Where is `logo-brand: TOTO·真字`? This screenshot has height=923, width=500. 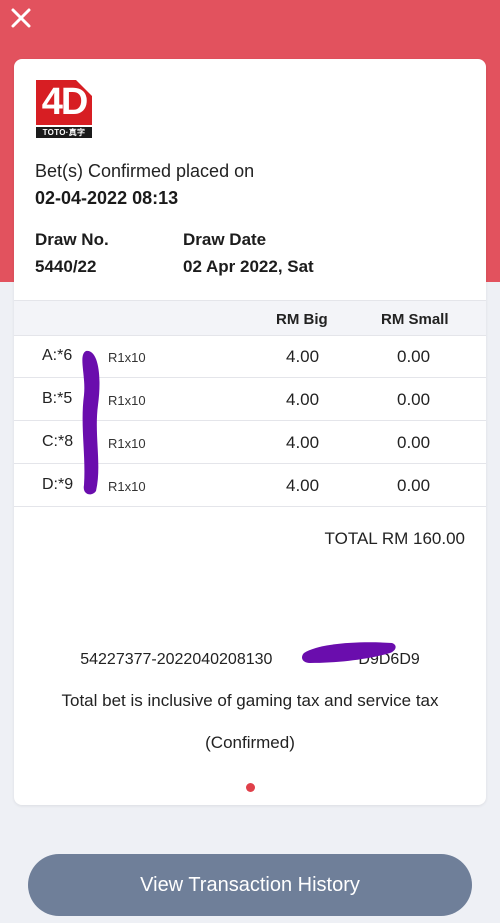 logo-brand: TOTO·真字 is located at coordinates (64, 132).